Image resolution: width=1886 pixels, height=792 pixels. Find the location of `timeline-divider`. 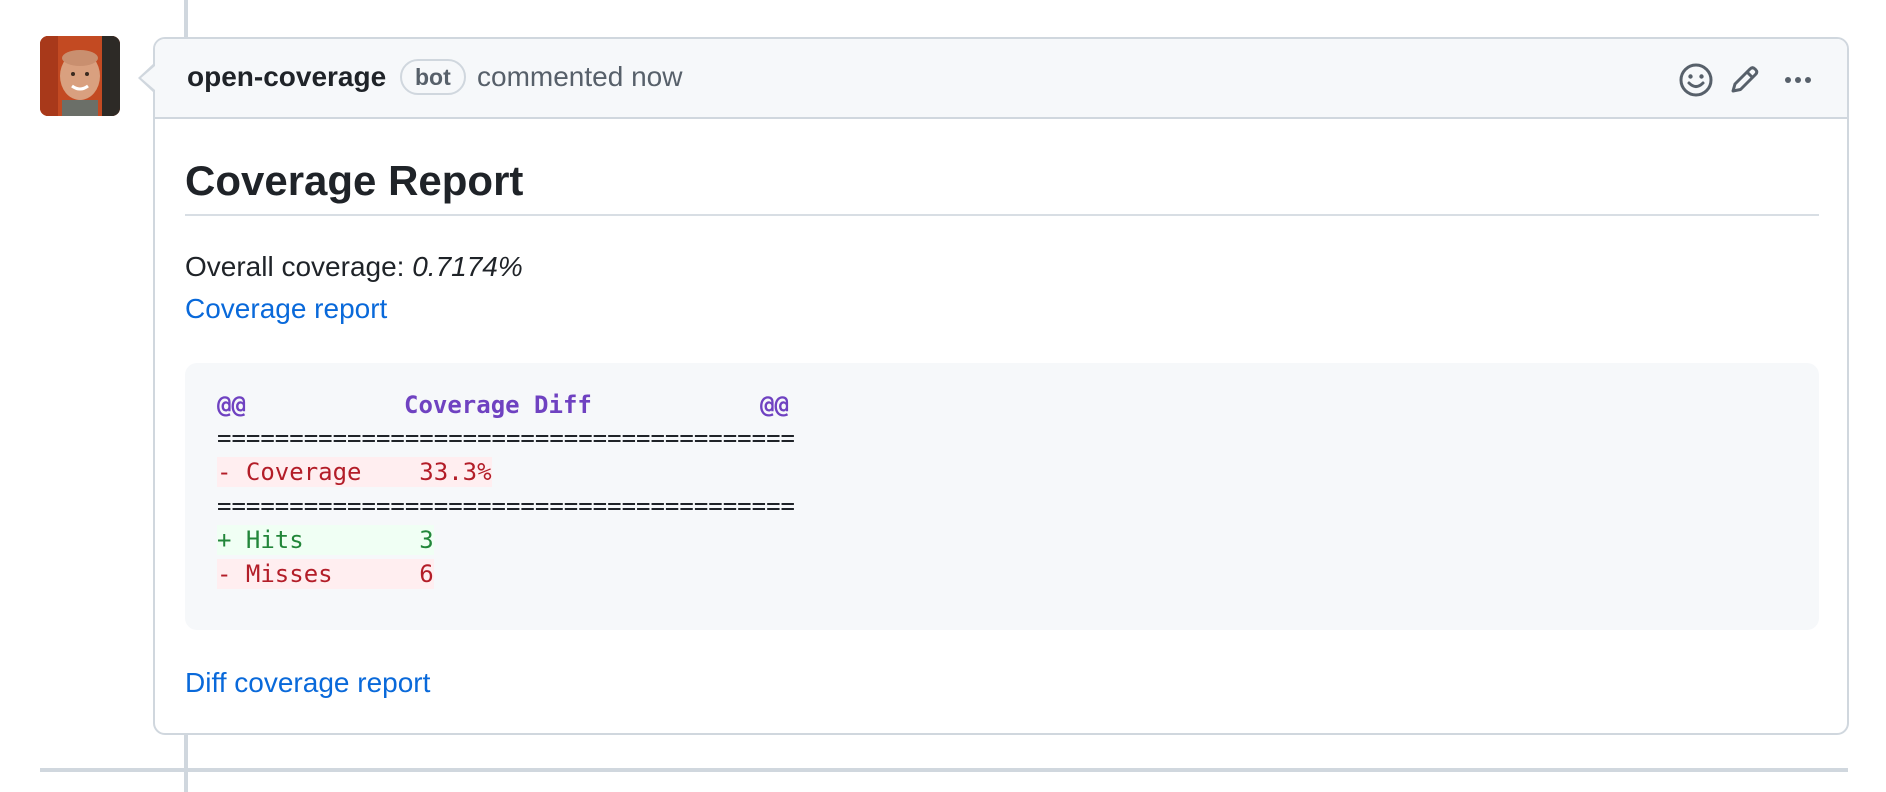

timeline-divider is located at coordinates (944, 770).